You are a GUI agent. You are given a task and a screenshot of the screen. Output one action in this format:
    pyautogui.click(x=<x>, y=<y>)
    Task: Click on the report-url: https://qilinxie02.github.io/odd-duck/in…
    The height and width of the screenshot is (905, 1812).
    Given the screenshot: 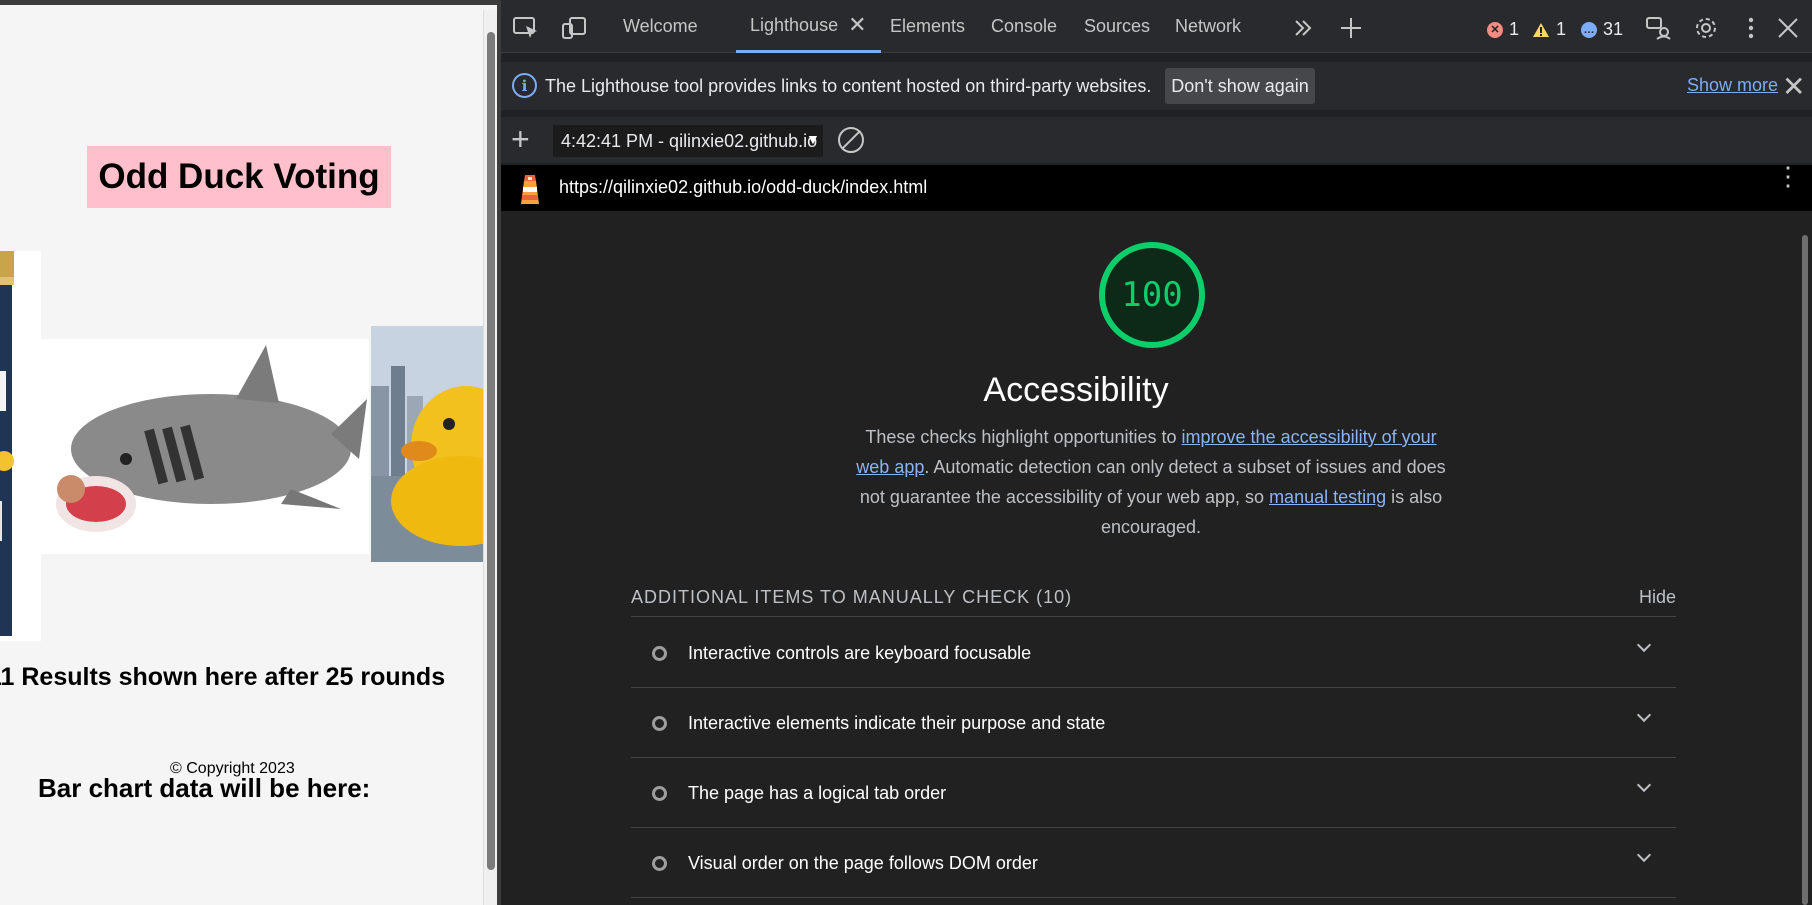 What is the action you would take?
    pyautogui.click(x=743, y=187)
    